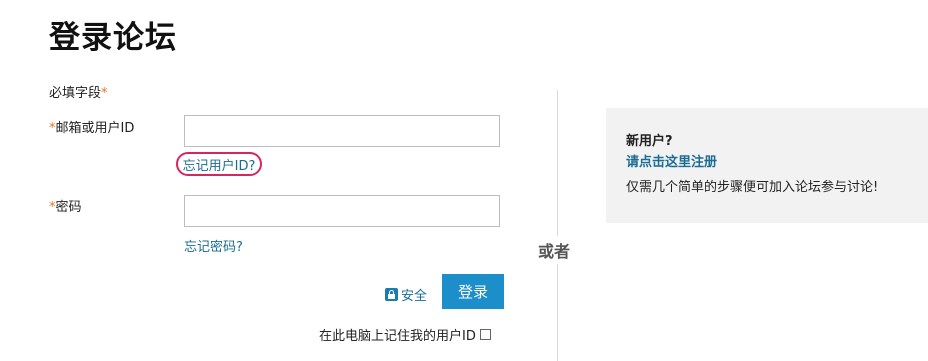 This screenshot has width=928, height=361. Describe the element at coordinates (391, 294) in the screenshot. I see `lock-icon` at that location.